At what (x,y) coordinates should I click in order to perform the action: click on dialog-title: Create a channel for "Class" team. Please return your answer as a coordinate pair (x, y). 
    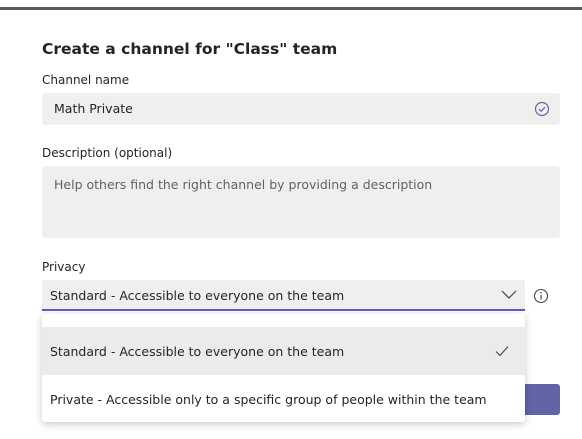
    Looking at the image, I should click on (190, 49).